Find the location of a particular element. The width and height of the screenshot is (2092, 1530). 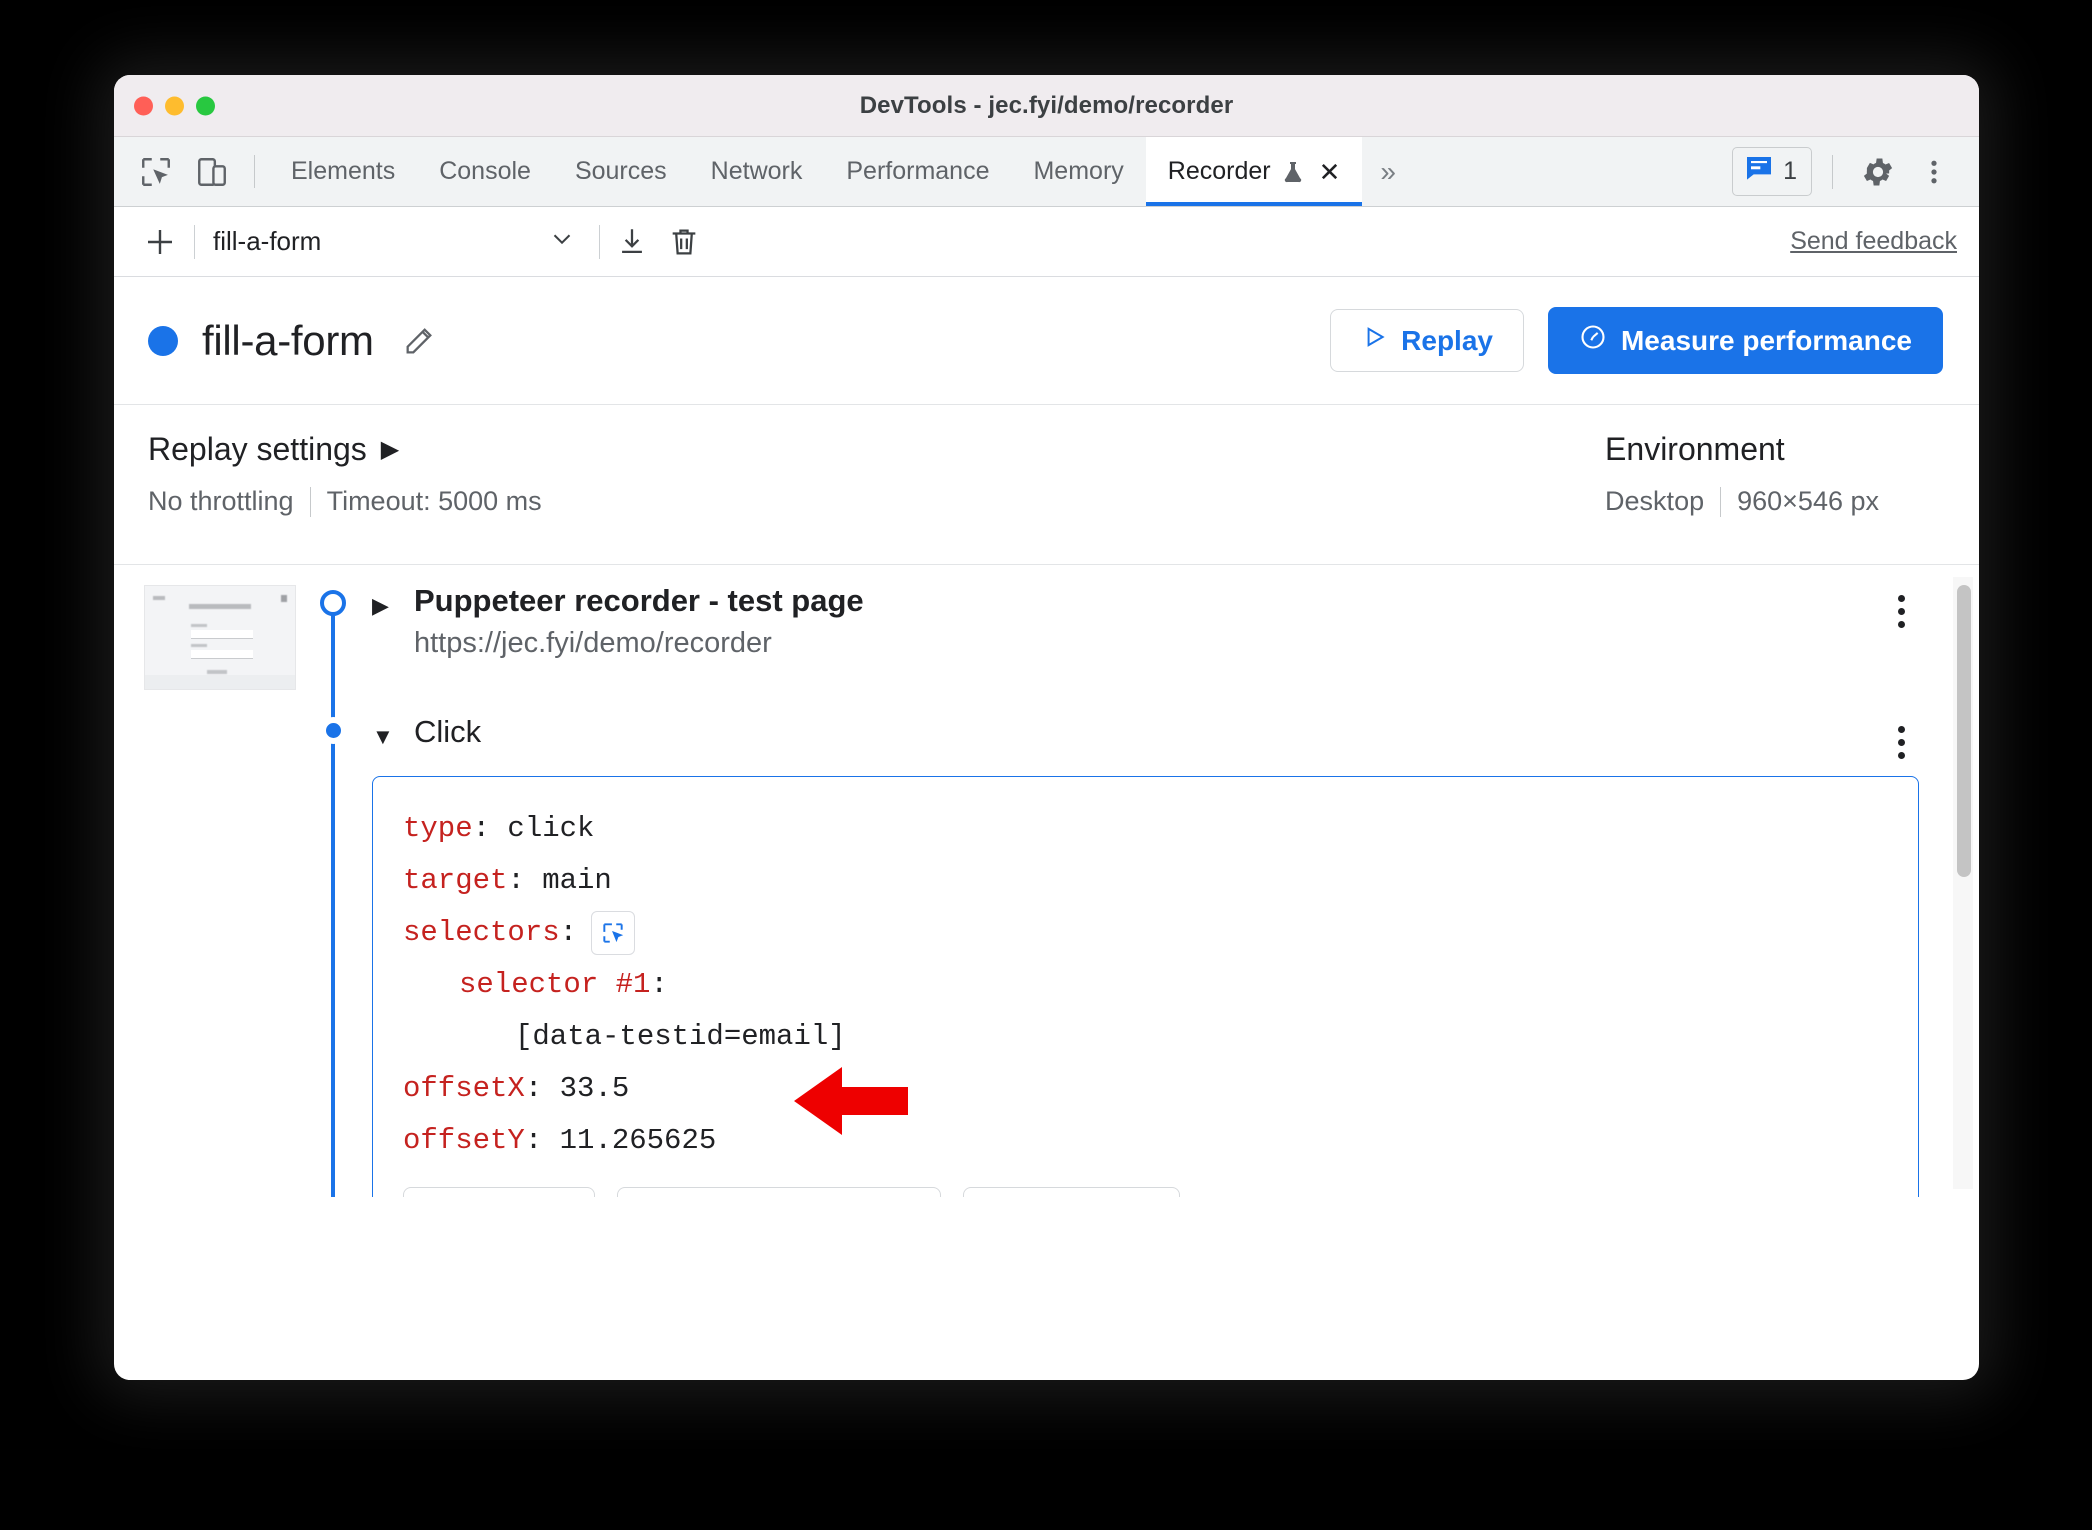

scrollbar-thumb is located at coordinates (1964, 731).